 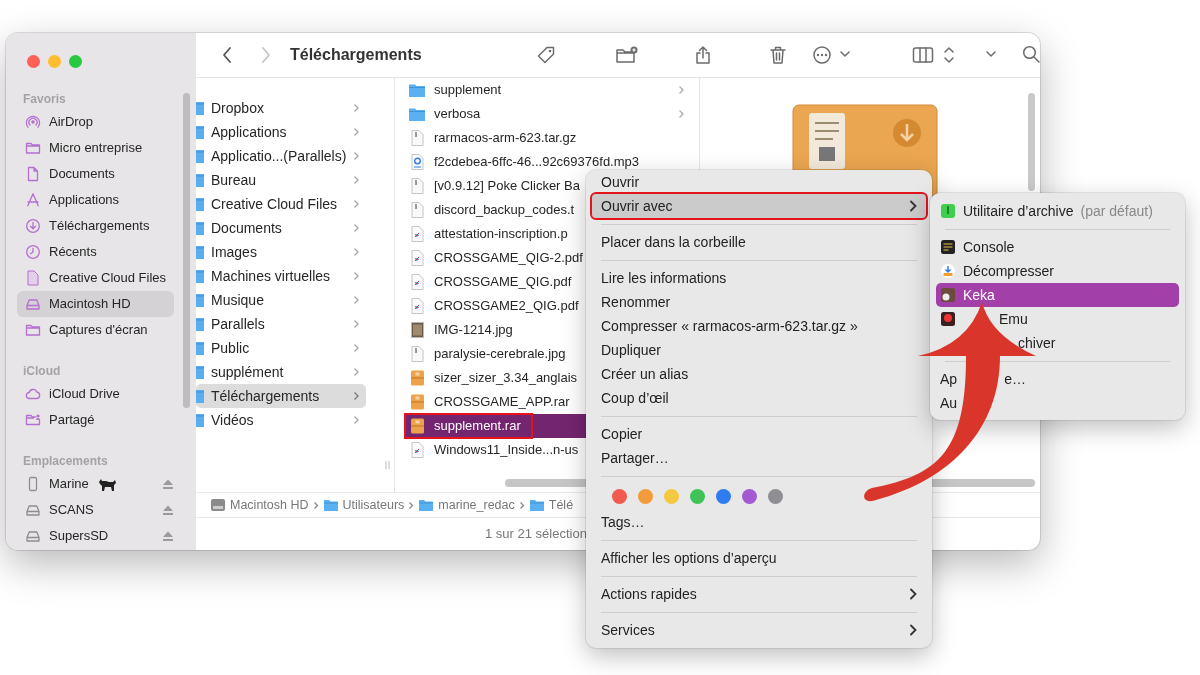 I want to click on folder-row: Téléchargements, so click(x=281, y=396).